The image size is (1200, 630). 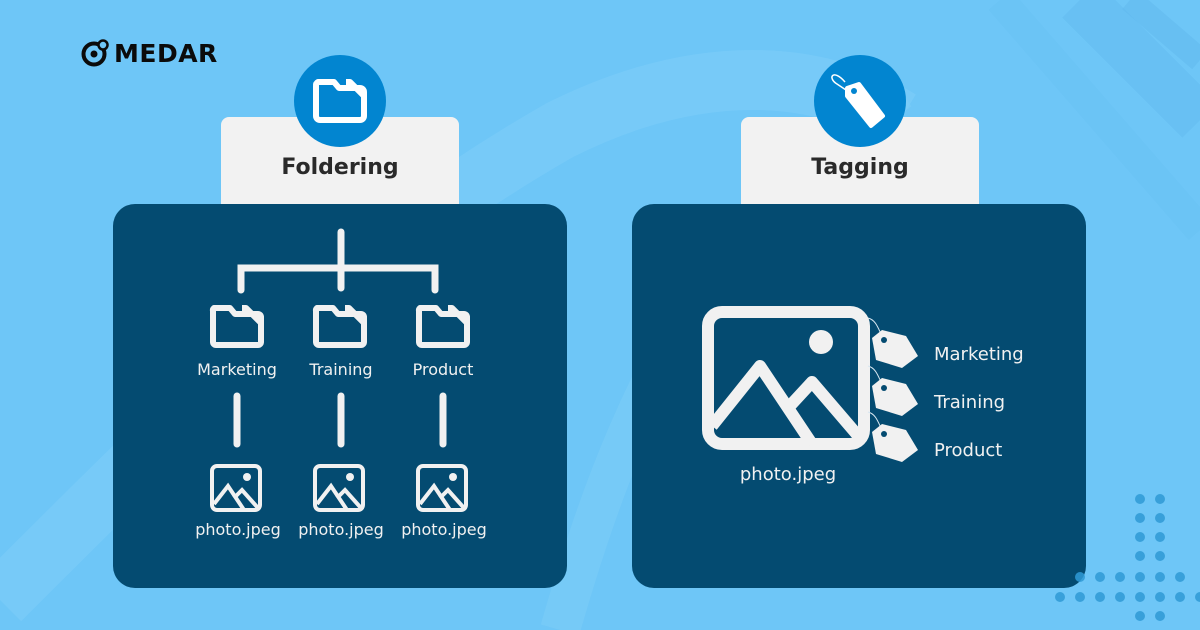 I want to click on brand-logo: MEDAR, so click(x=149, y=53).